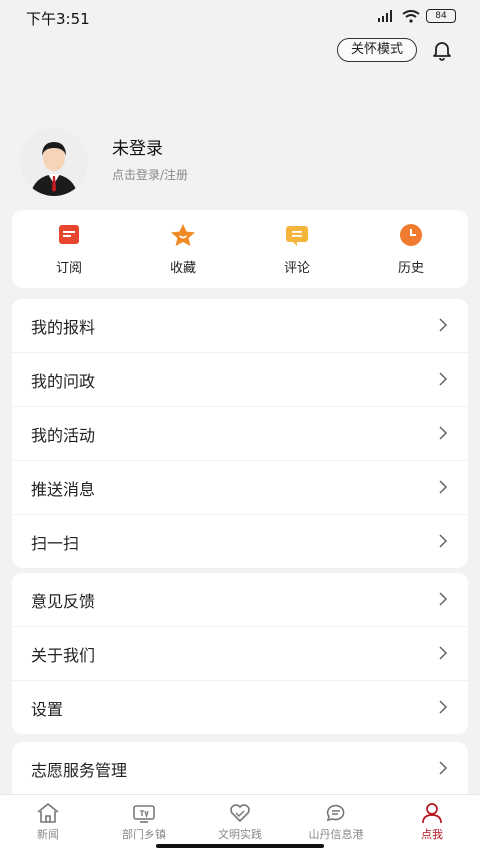 This screenshot has width=480, height=855. Describe the element at coordinates (63, 489) in the screenshot. I see `menu-label: 推送消息` at that location.